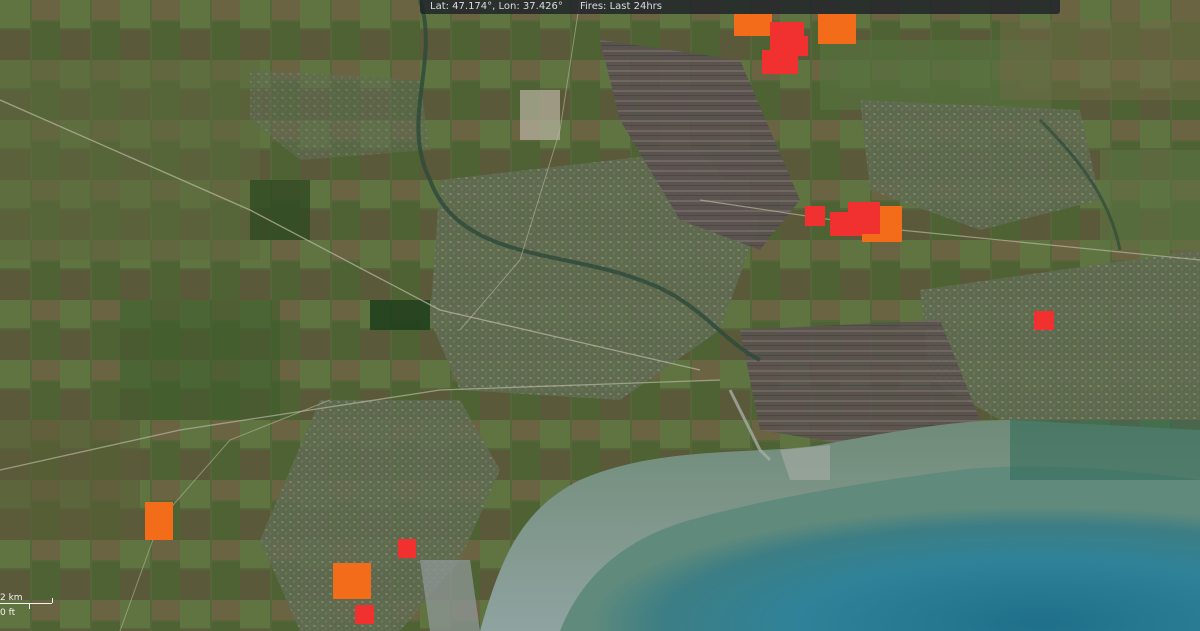 Image resolution: width=1200 pixels, height=631 pixels. Describe the element at coordinates (8, 613) in the screenshot. I see `scale-ft-label: 0 ft` at that location.